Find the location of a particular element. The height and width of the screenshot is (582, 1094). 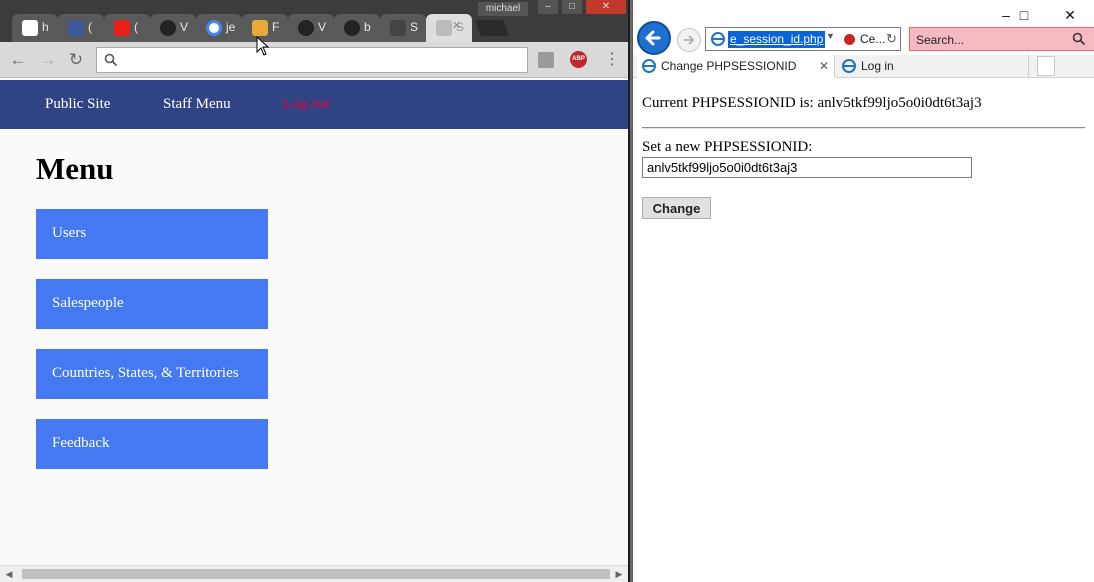

forward-arrow-icon is located at coordinates (689, 40).